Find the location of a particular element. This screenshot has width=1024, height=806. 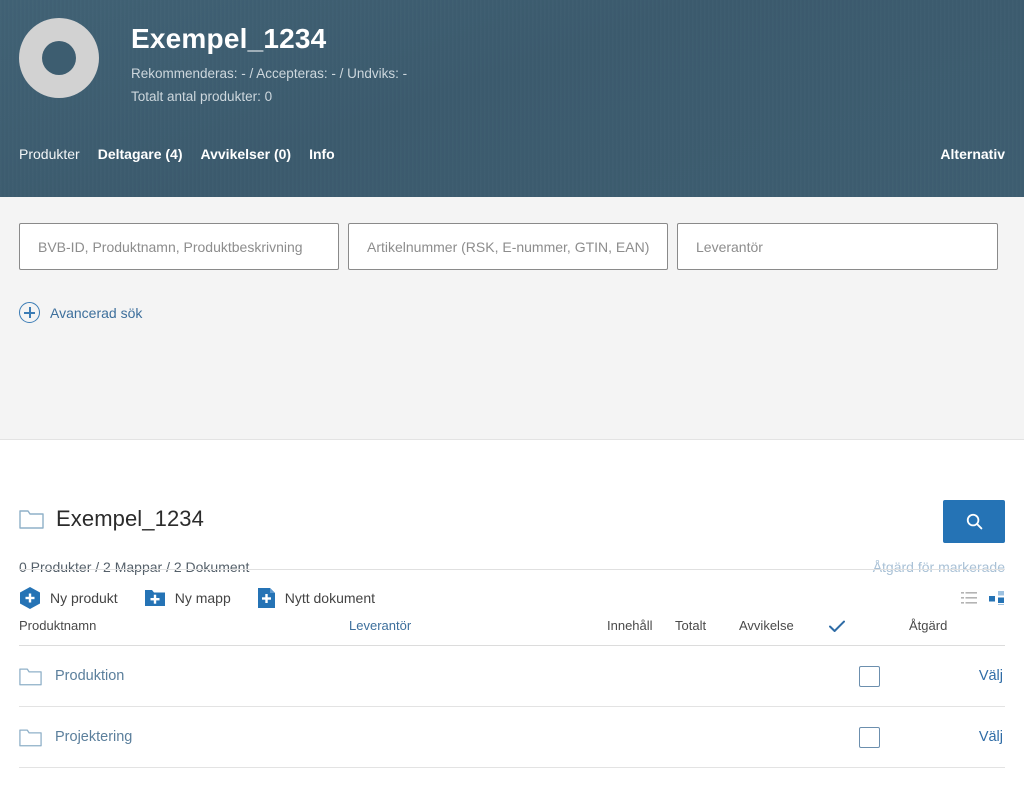

product-total-summary: Totalt antal produkter: 0 is located at coordinates (202, 97).